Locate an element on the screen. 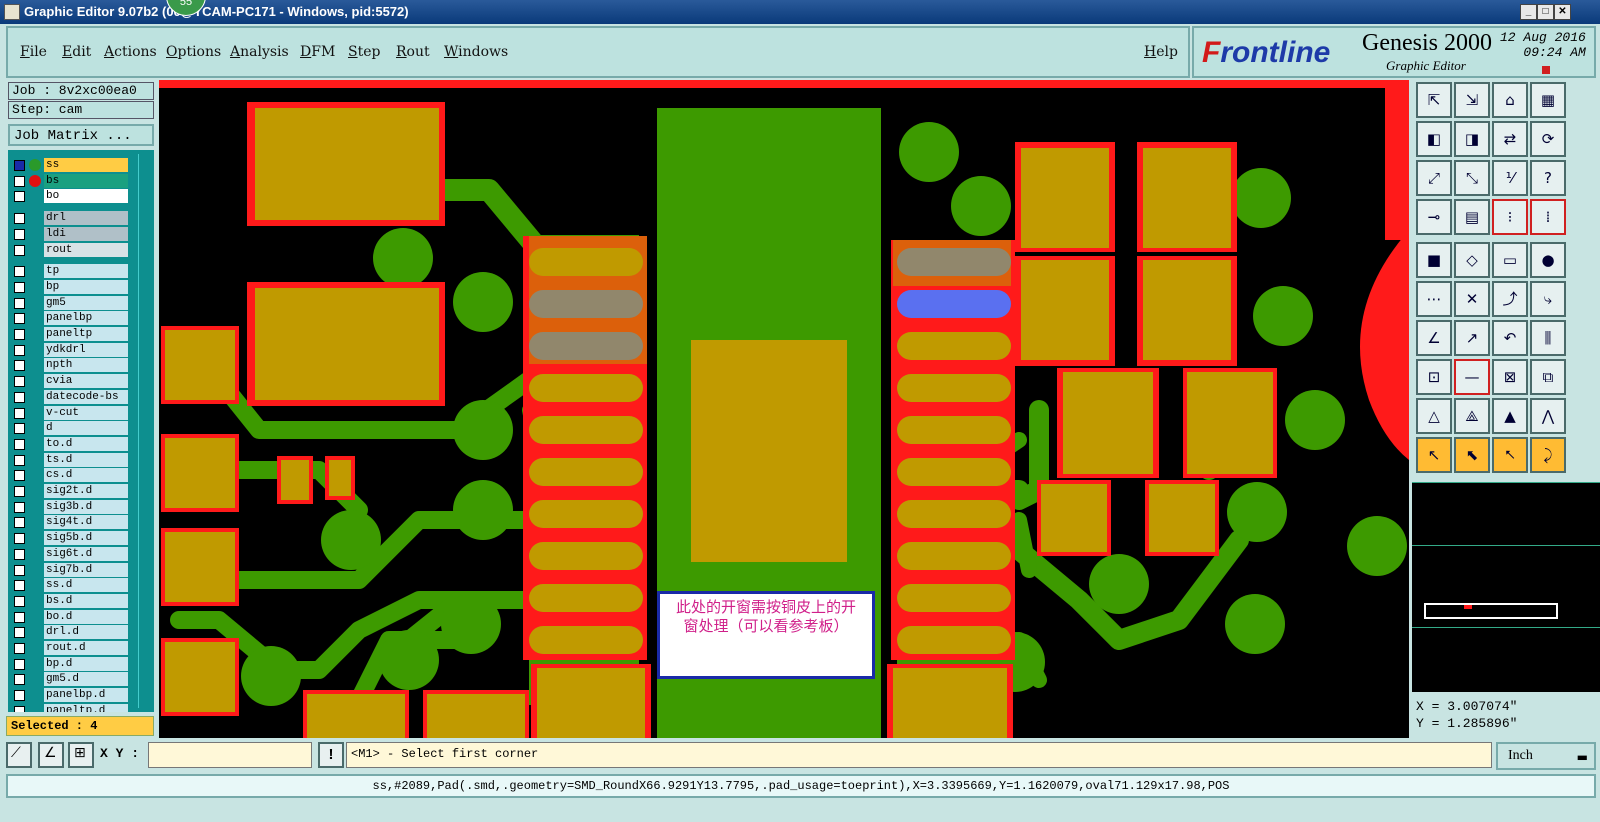 The height and width of the screenshot is (822, 1600). move-pad-tool-button: ⊡ is located at coordinates (1434, 377).